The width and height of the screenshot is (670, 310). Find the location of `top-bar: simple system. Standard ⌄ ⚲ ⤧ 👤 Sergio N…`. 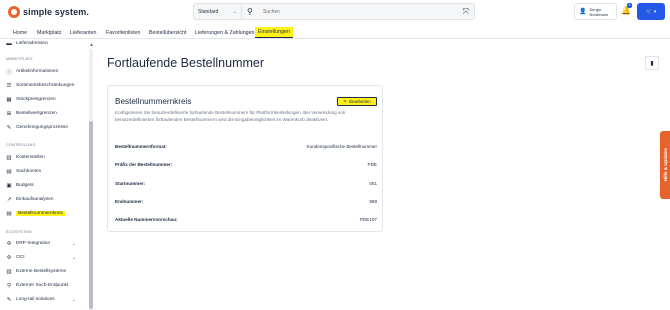

top-bar: simple system. Standard ⌄ ⚲ ⤧ 👤 Sergio N… is located at coordinates (335, 12).